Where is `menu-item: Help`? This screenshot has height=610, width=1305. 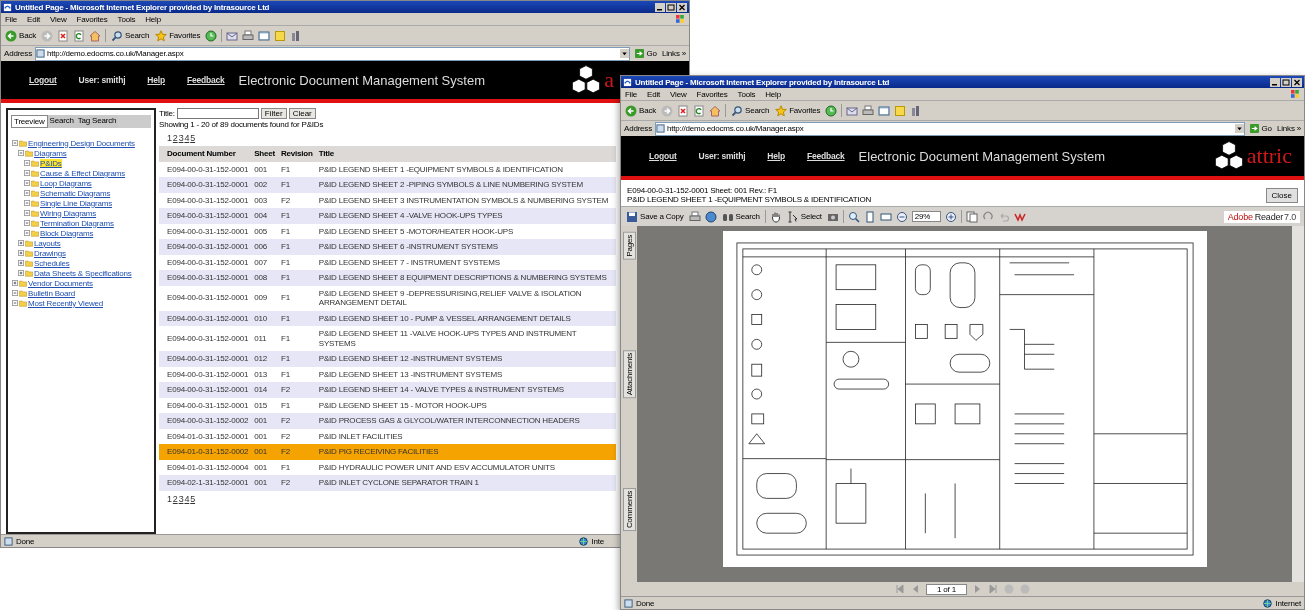 menu-item: Help is located at coordinates (153, 19).